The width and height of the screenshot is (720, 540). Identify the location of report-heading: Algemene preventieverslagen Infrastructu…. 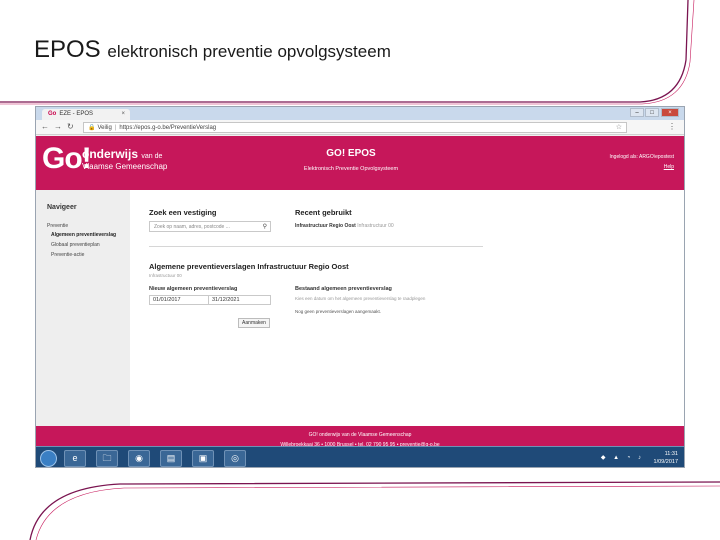
(249, 266).